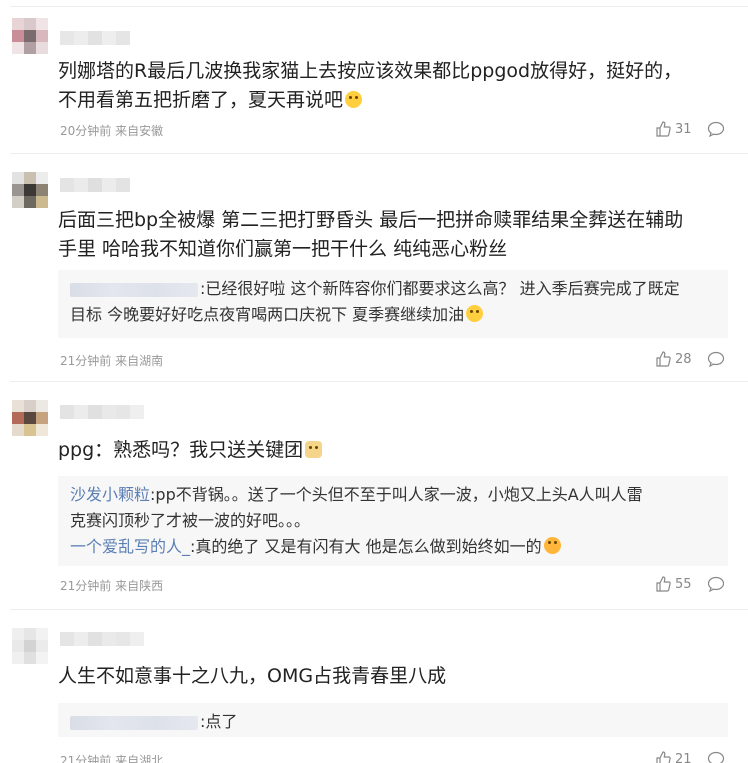 The width and height of the screenshot is (748, 763). What do you see at coordinates (112, 131) in the screenshot?
I see `comment-meta: 20分钟前 来自安徽` at bounding box center [112, 131].